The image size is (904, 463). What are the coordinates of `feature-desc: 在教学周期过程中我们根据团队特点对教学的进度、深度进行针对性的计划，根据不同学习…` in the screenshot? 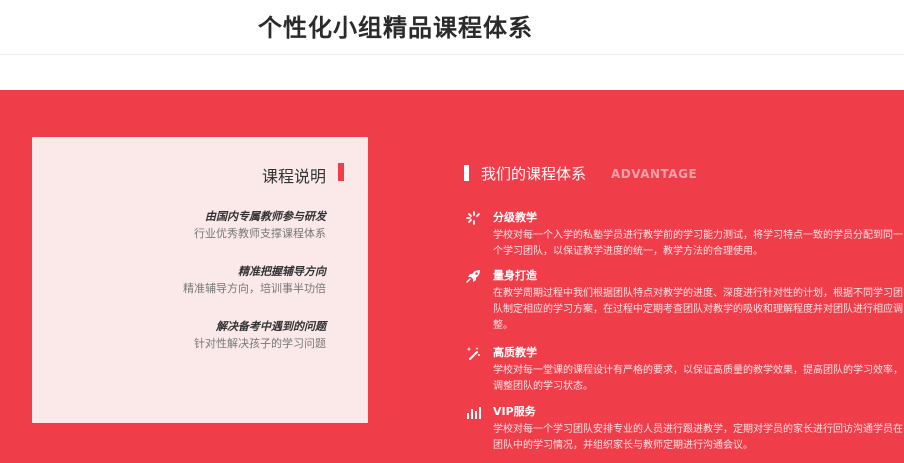 It's located at (698, 309).